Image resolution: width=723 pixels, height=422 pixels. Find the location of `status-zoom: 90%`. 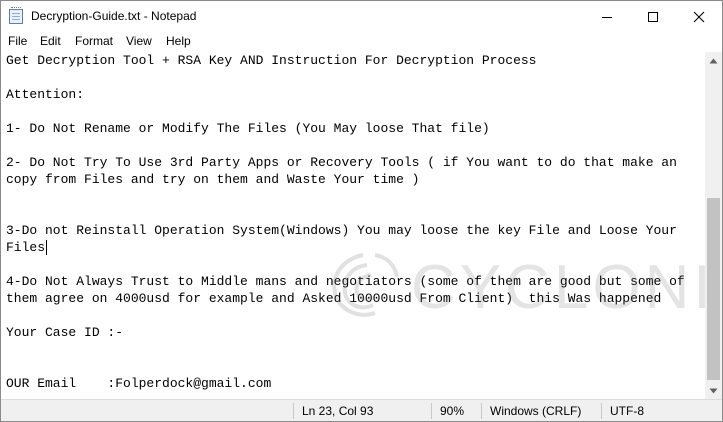

status-zoom: 90% is located at coordinates (452, 411).